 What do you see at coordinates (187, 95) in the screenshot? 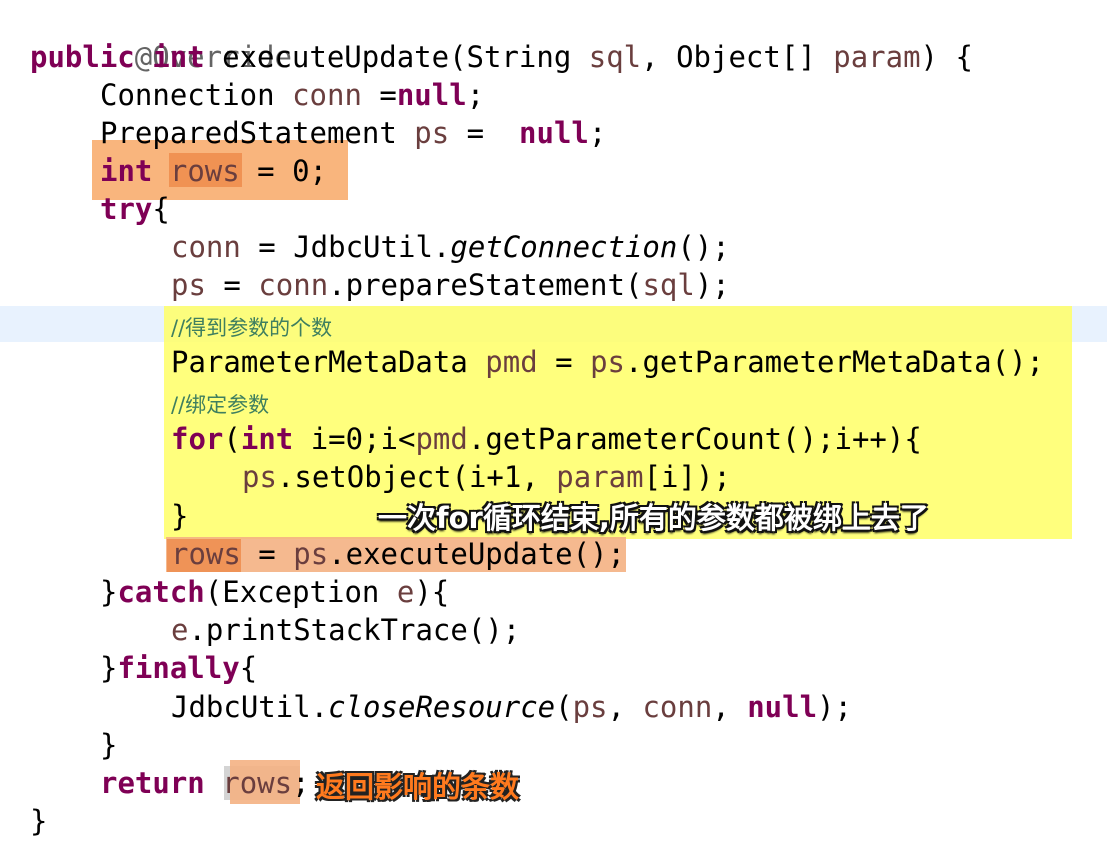
I see `type-name: Connection` at bounding box center [187, 95].